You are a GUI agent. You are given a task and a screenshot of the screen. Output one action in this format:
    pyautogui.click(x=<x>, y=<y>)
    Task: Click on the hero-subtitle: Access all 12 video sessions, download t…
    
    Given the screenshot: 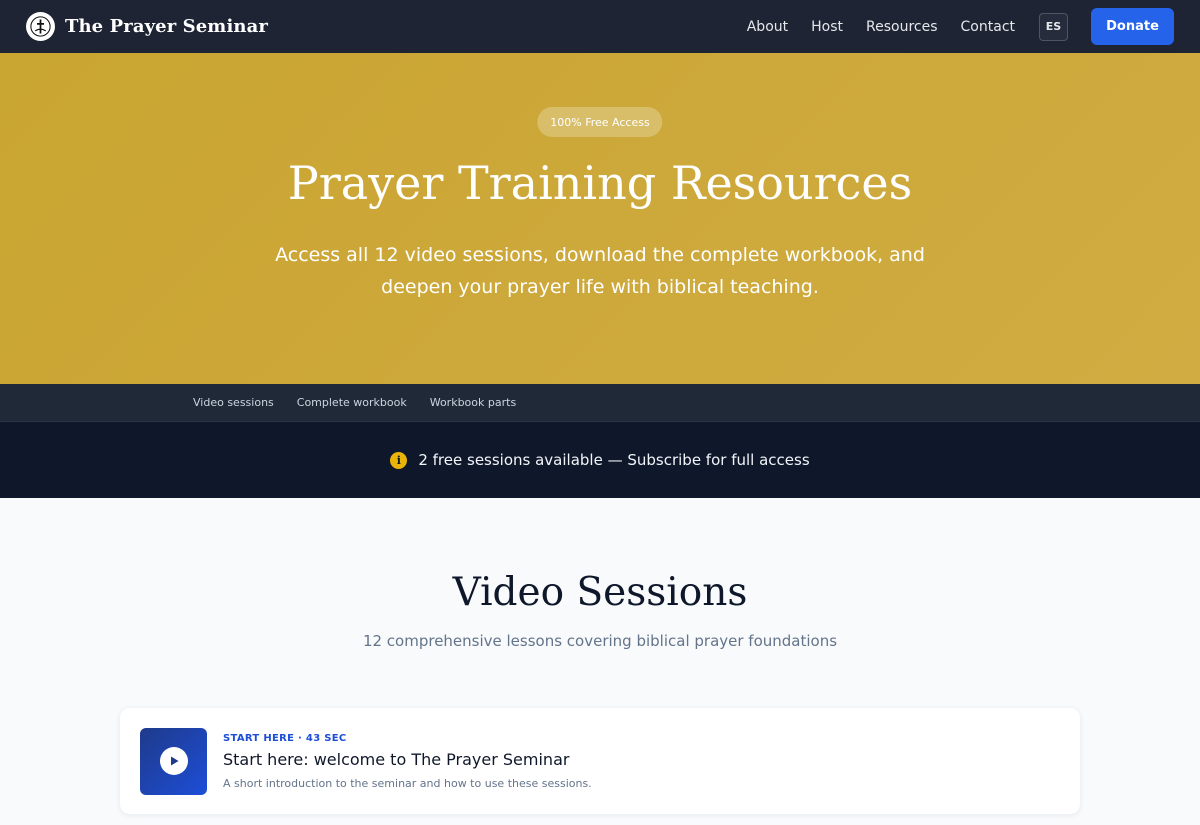 What is the action you would take?
    pyautogui.click(x=600, y=271)
    